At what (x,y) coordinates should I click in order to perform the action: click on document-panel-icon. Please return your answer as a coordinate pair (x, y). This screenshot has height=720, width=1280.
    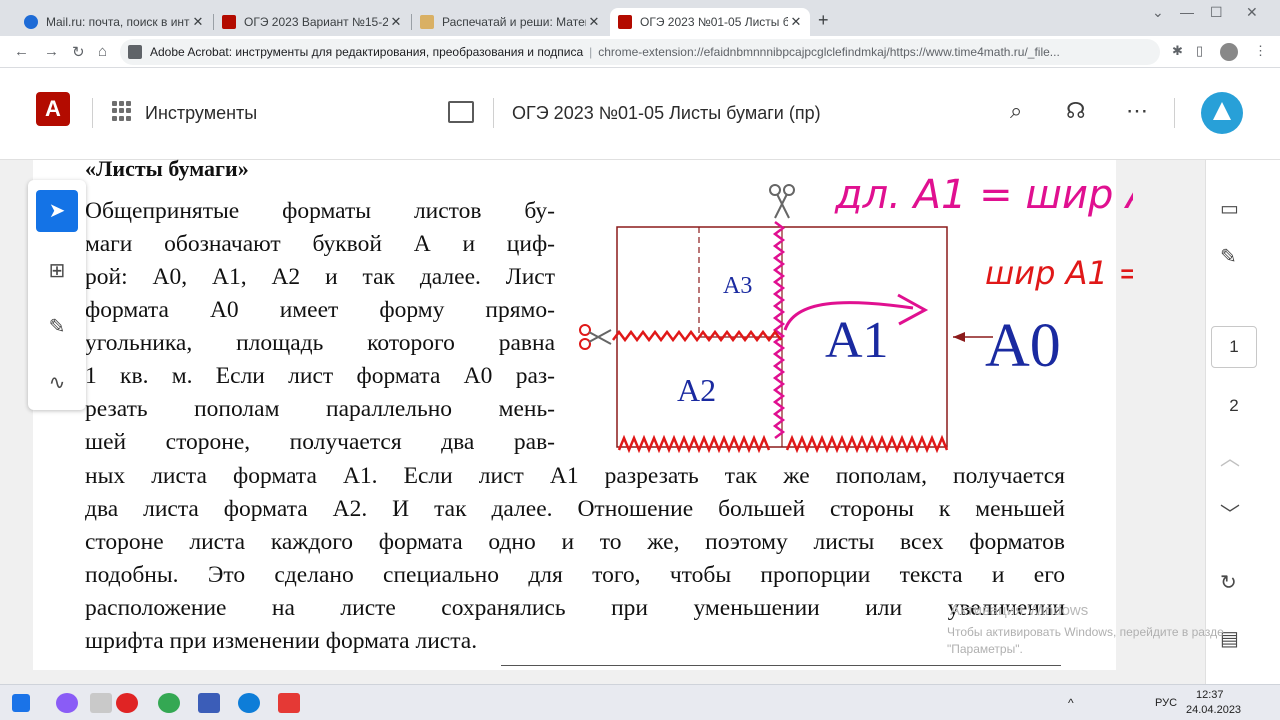
    Looking at the image, I should click on (461, 112).